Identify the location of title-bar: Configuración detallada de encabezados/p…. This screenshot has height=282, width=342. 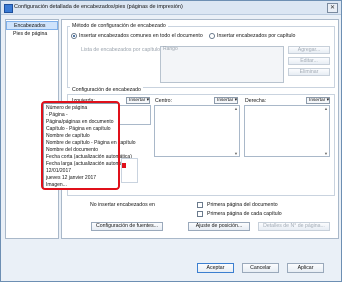
(171, 8).